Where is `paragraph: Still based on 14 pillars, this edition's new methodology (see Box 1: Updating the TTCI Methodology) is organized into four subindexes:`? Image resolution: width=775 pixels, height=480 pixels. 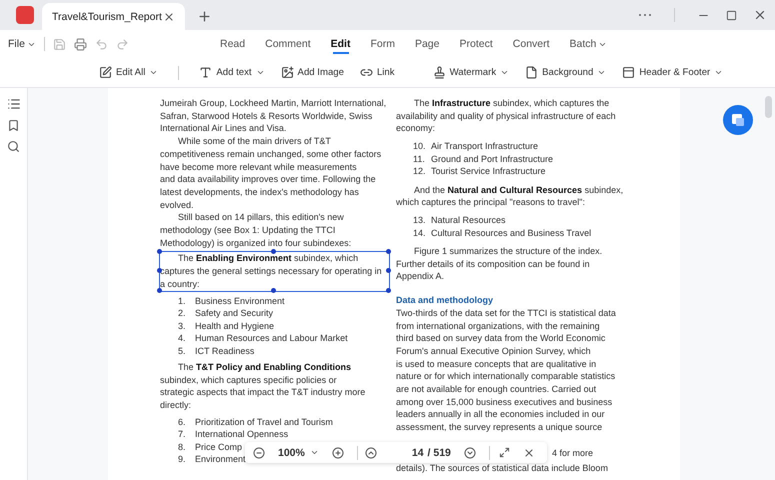
paragraph: Still based on 14 pillars, this edition's new methodology (see Box 1: Updating the TTCI Methodology) is organized into four subindexes: is located at coordinates (256, 230).